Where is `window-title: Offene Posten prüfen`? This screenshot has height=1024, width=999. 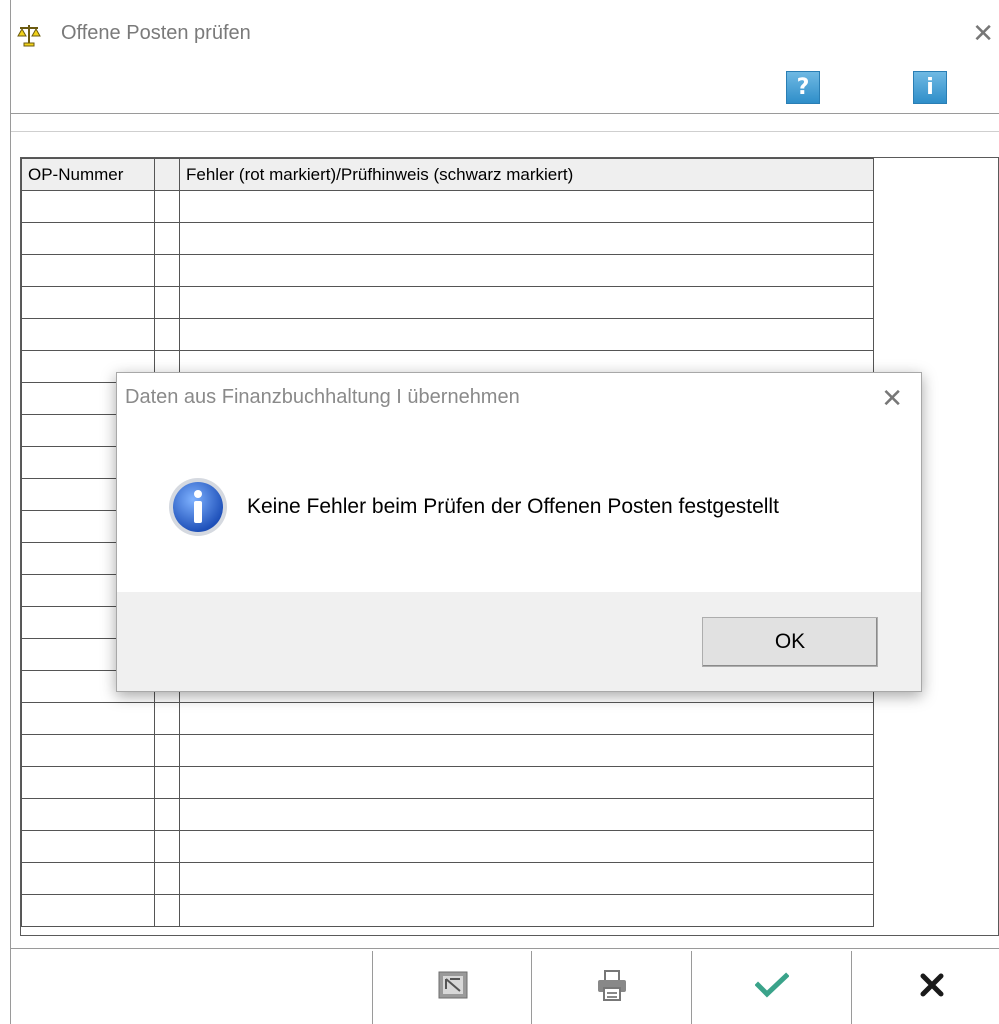
window-title: Offene Posten prüfen is located at coordinates (156, 33).